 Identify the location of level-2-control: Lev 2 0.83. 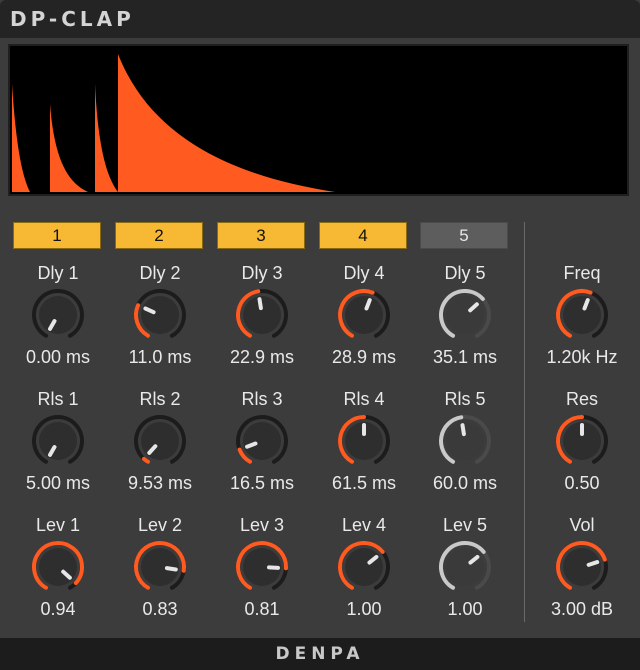
(160, 569).